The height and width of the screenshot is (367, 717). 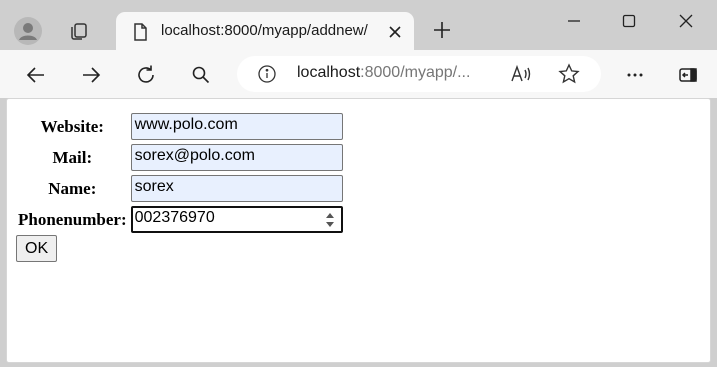 I want to click on name-input: sorex, so click(x=236, y=188).